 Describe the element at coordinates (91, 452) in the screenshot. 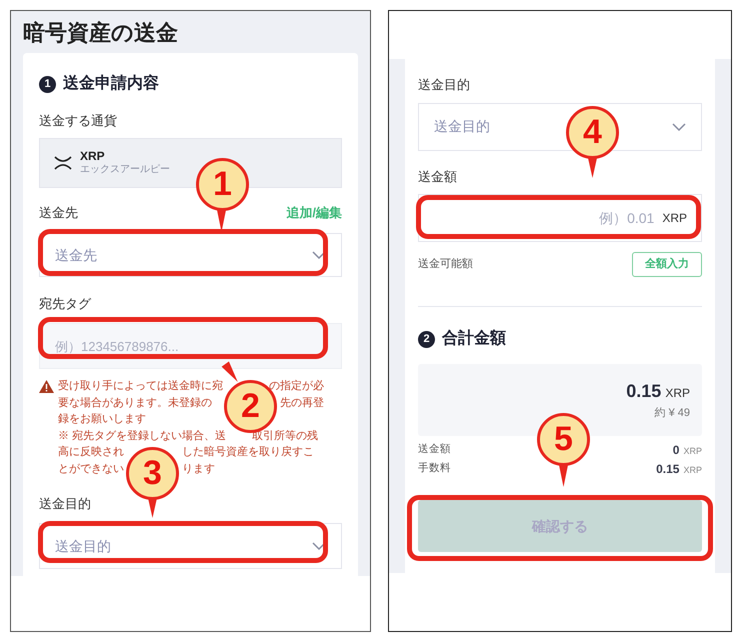

I see `warning-text: 高に反映され` at that location.